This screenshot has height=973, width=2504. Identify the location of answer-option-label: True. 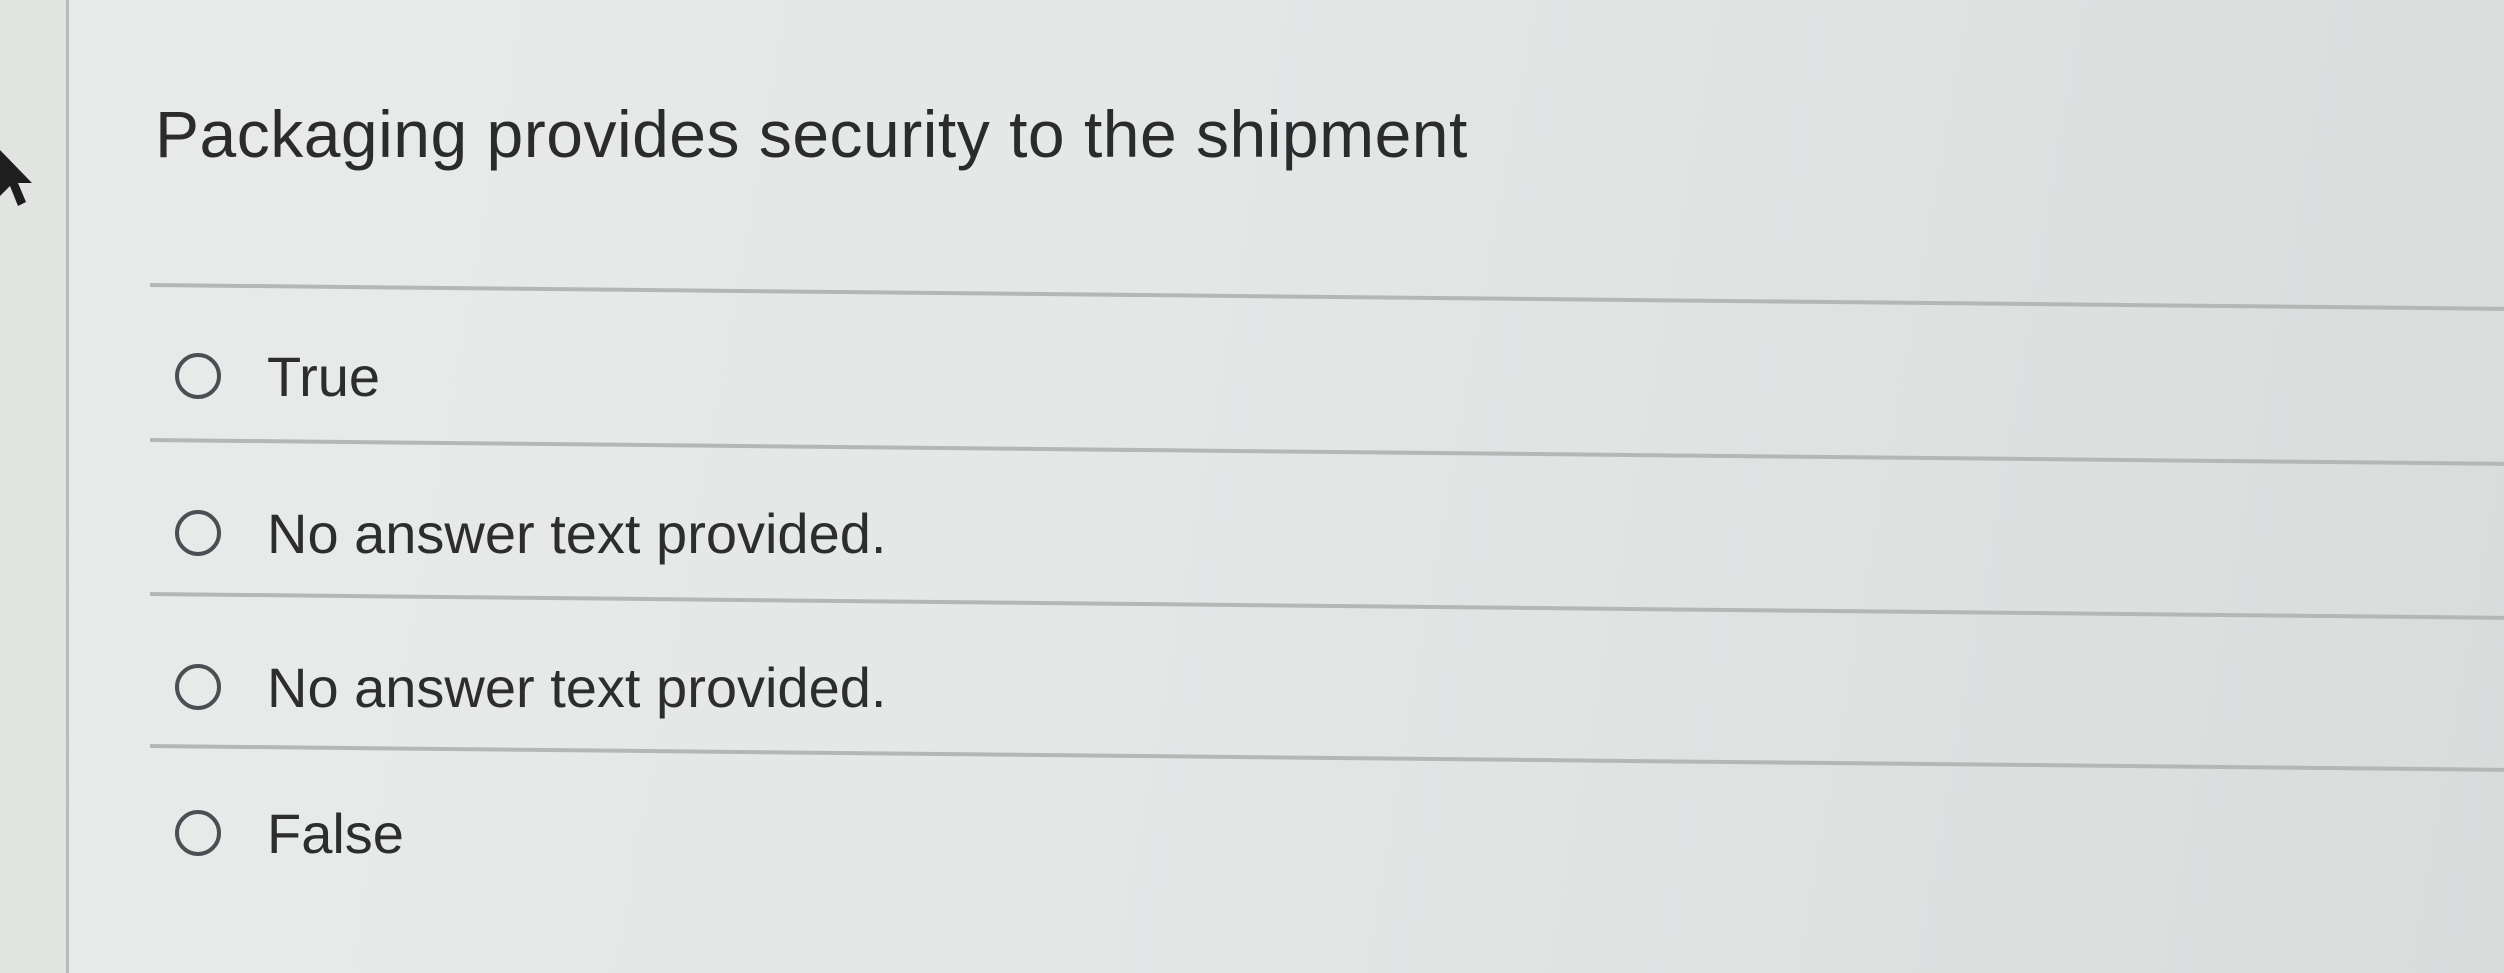
(324, 376).